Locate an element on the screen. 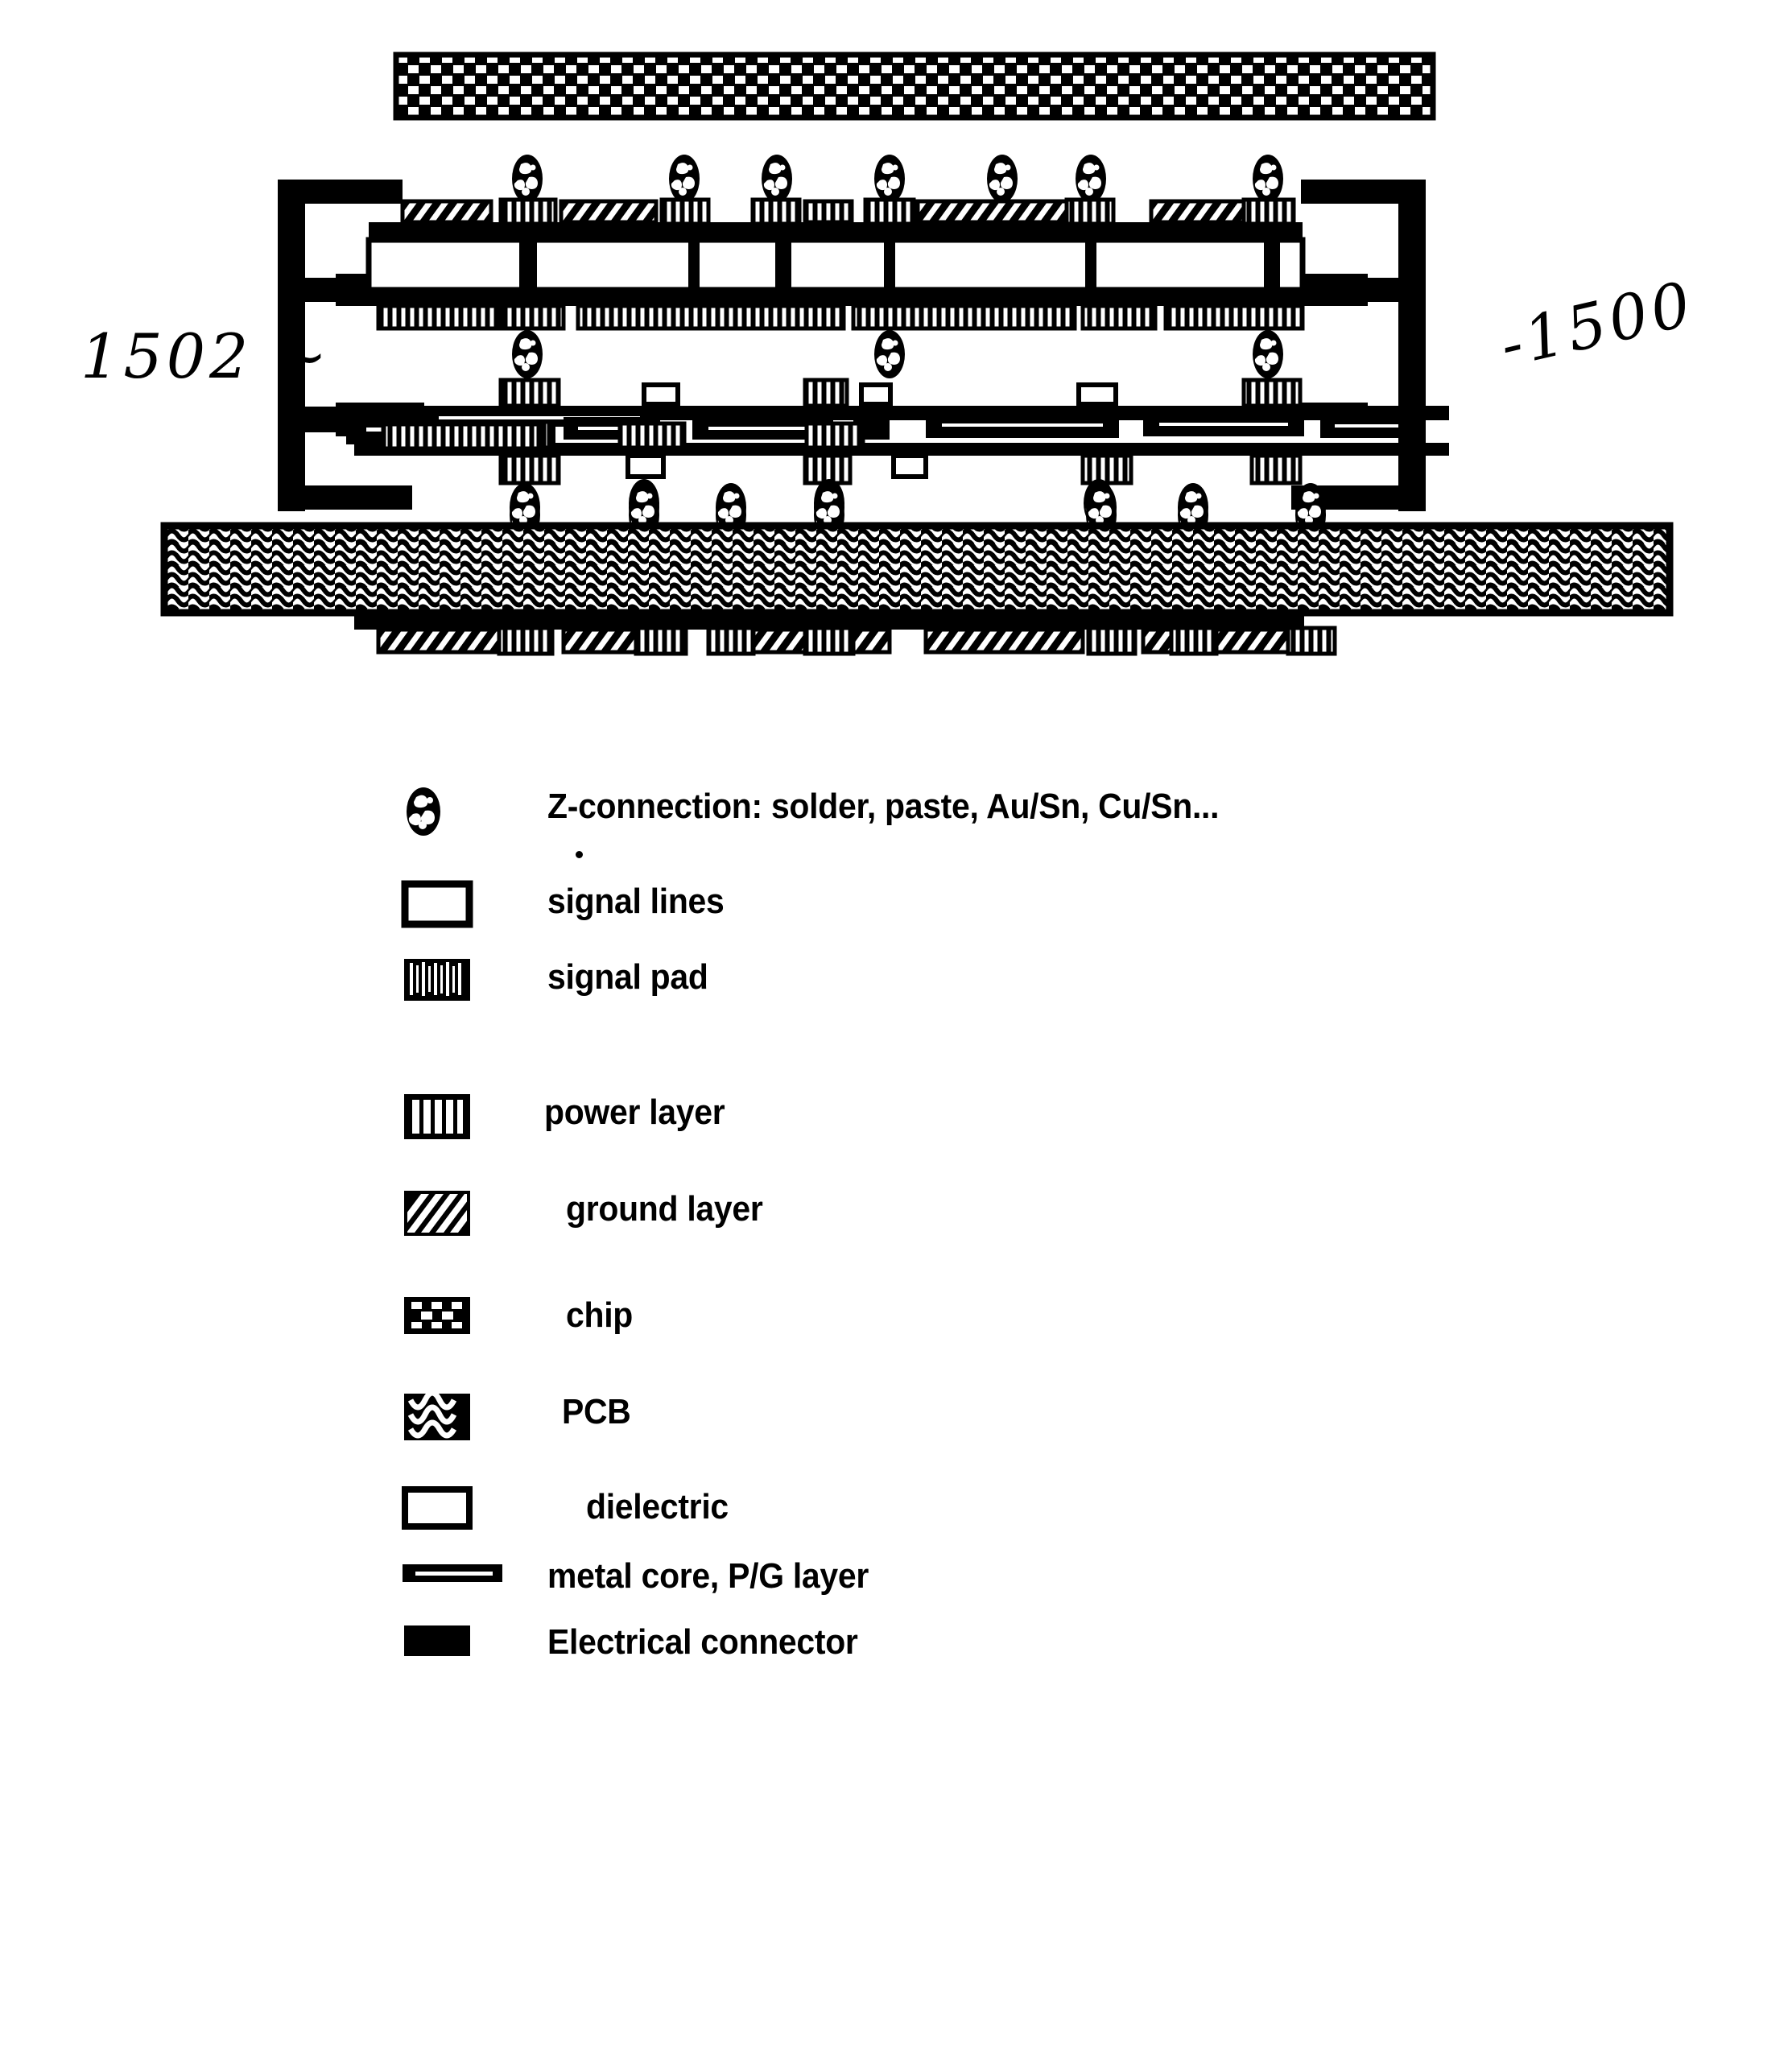 Image resolution: width=1792 pixels, height=2053 pixels. vertical-stripe-box-icon is located at coordinates (437, 1118).